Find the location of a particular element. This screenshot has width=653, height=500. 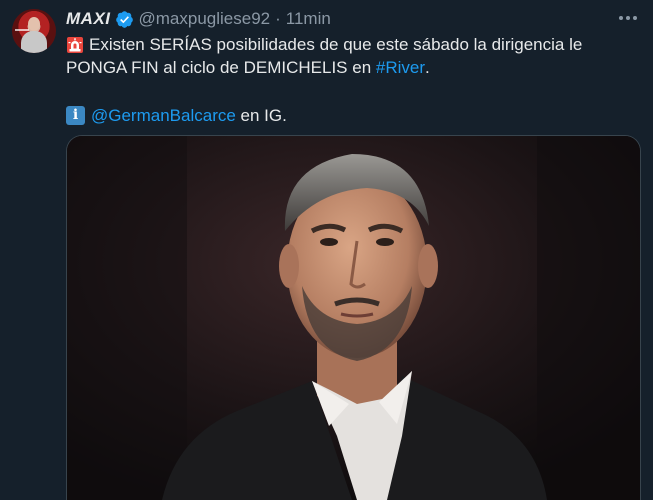

timestamp: 11min is located at coordinates (308, 19).